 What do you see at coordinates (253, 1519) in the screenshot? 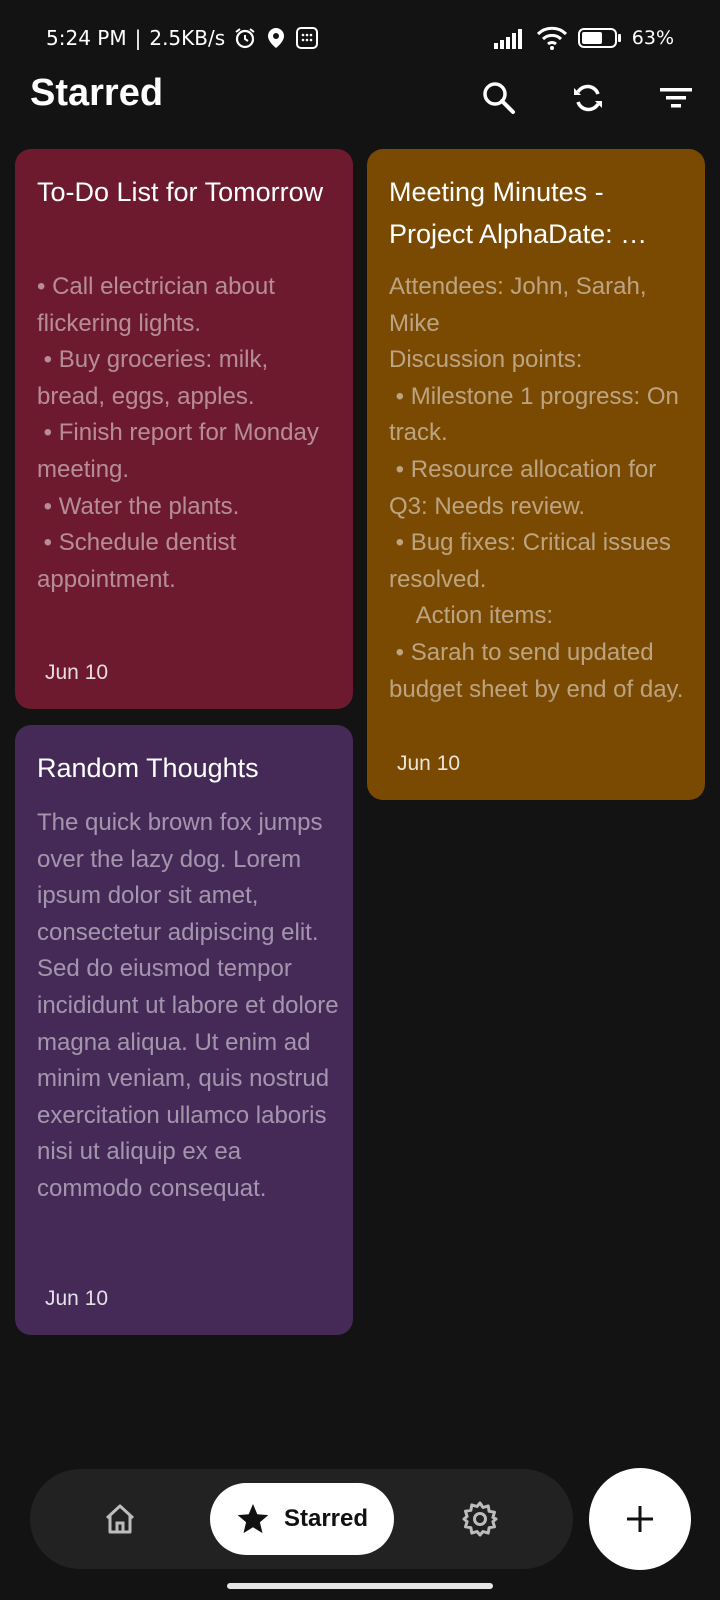
I see `star-icon` at bounding box center [253, 1519].